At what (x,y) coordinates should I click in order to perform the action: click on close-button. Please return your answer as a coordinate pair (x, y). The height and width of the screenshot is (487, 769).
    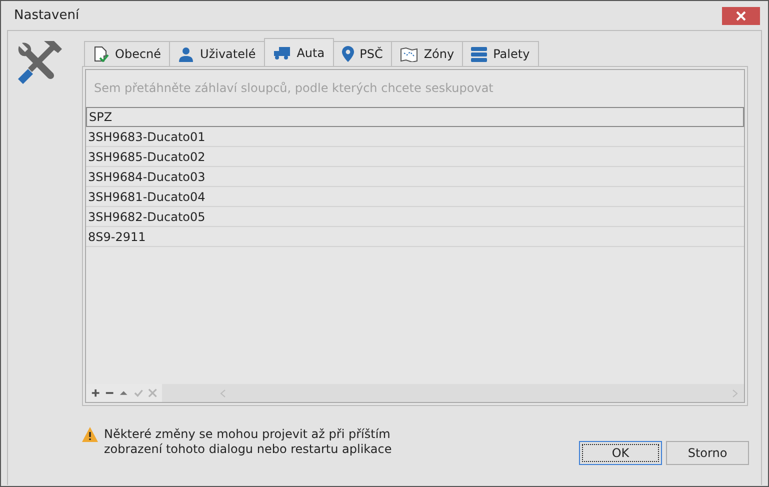
    Looking at the image, I should click on (741, 15).